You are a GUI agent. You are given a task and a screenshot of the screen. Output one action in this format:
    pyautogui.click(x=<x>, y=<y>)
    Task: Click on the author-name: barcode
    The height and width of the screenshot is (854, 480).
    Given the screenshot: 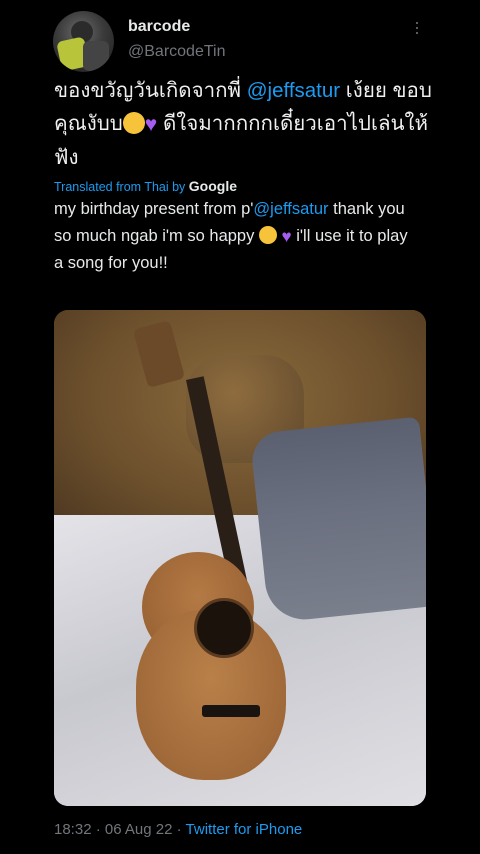 What is the action you would take?
    pyautogui.click(x=159, y=27)
    